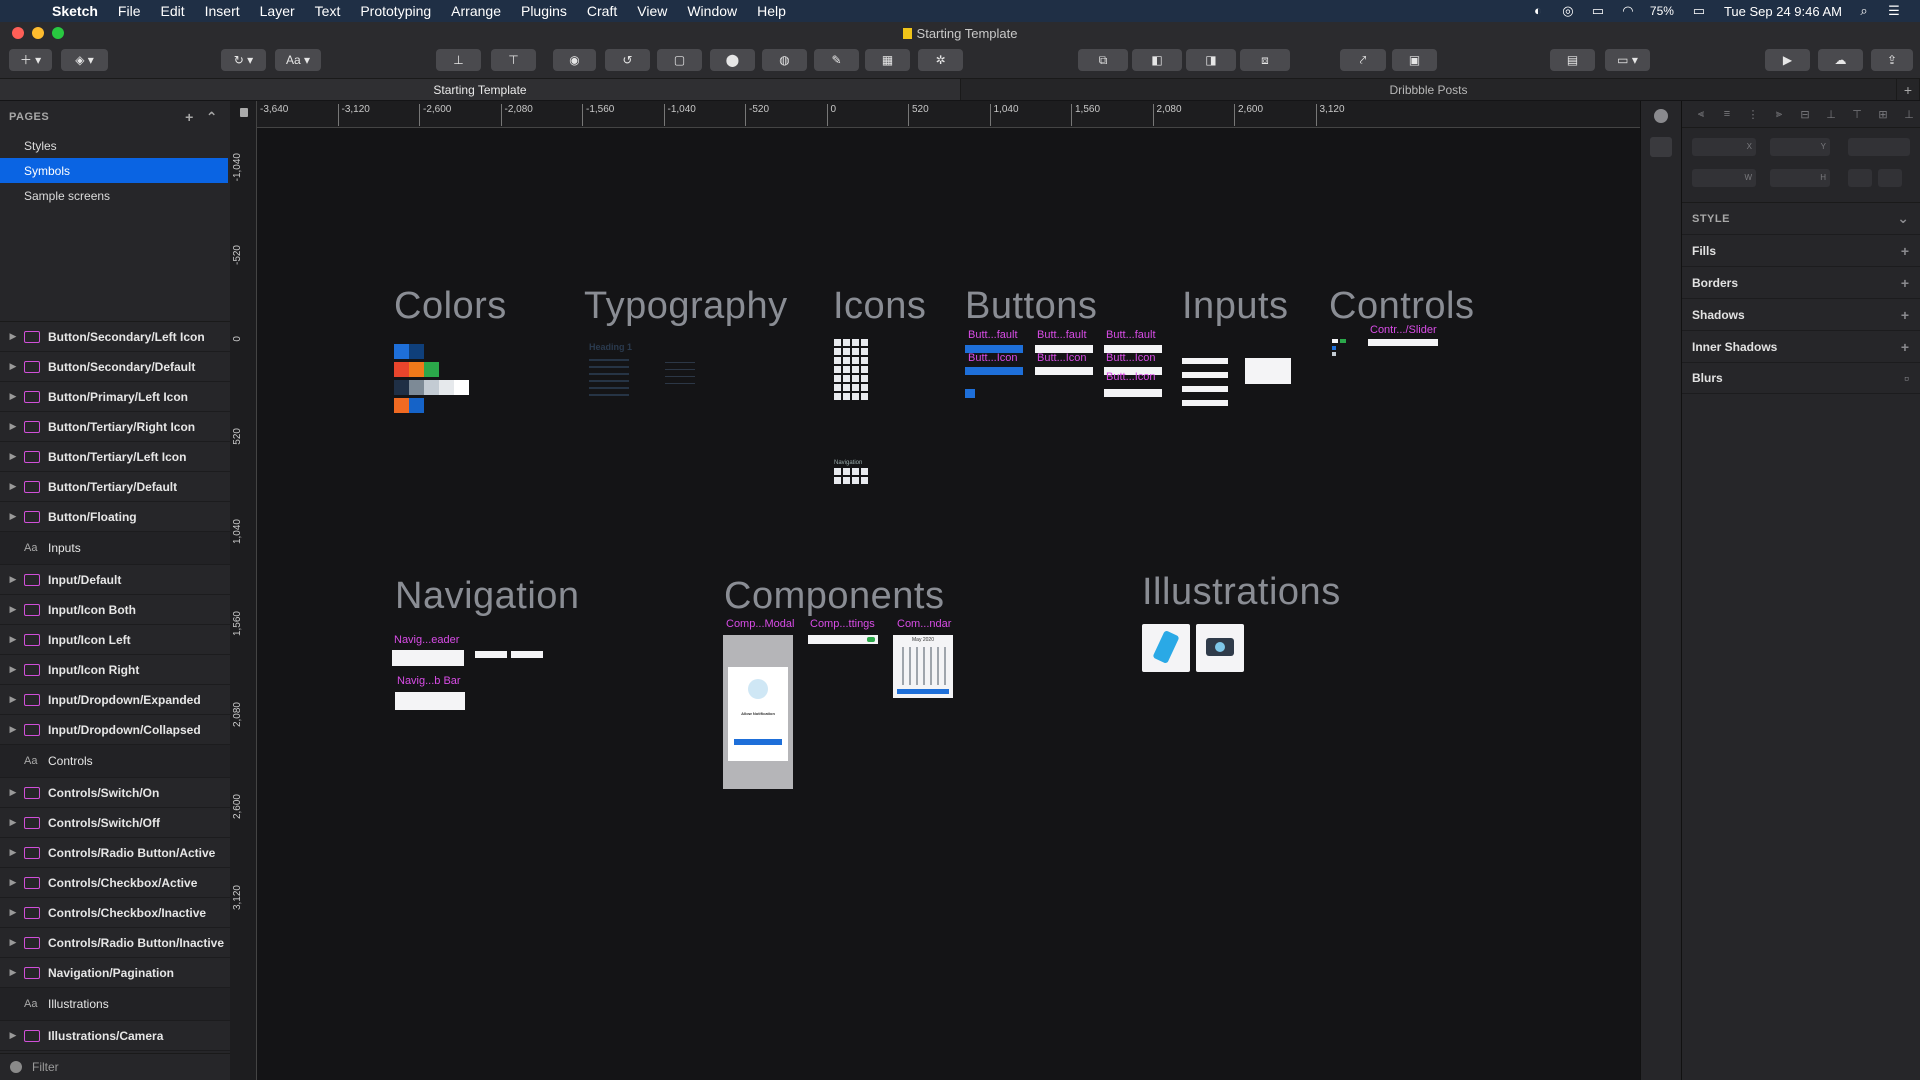  What do you see at coordinates (1905, 347) in the screenshot?
I see `add-inner-shadow-plus-icon: +` at bounding box center [1905, 347].